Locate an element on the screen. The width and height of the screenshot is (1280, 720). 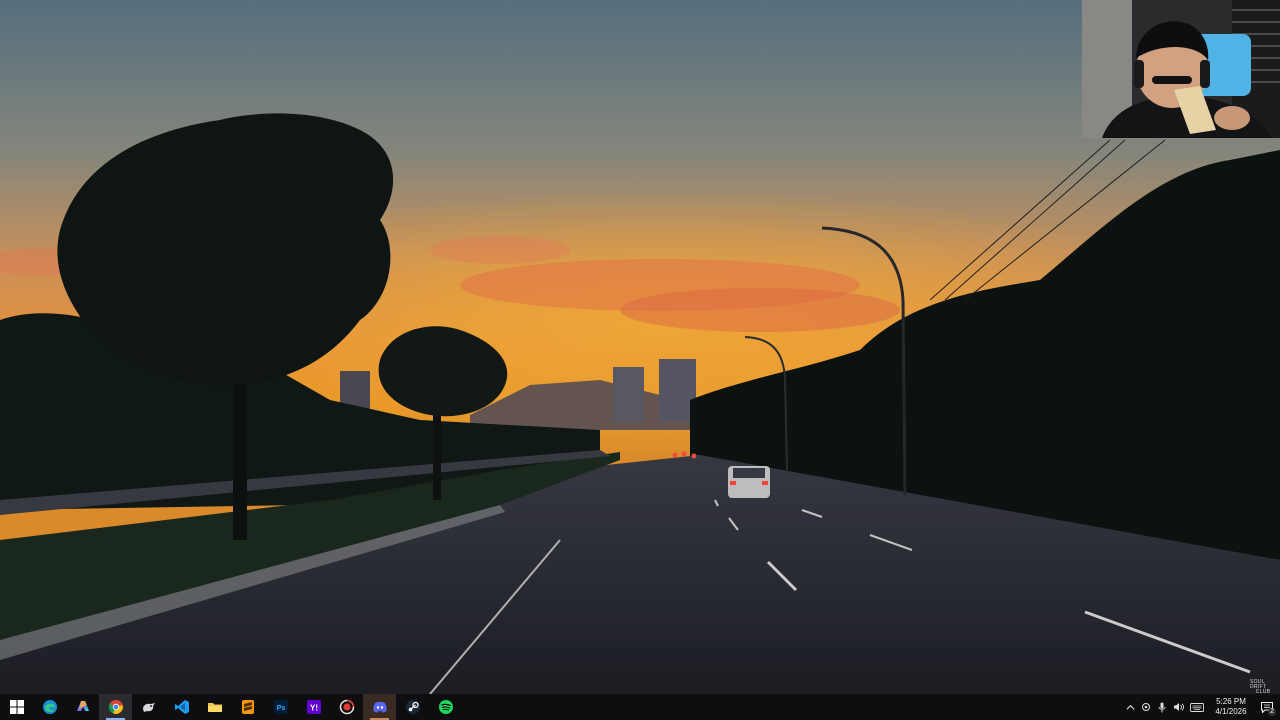
chevron-up-icon is located at coordinates (1130, 707).